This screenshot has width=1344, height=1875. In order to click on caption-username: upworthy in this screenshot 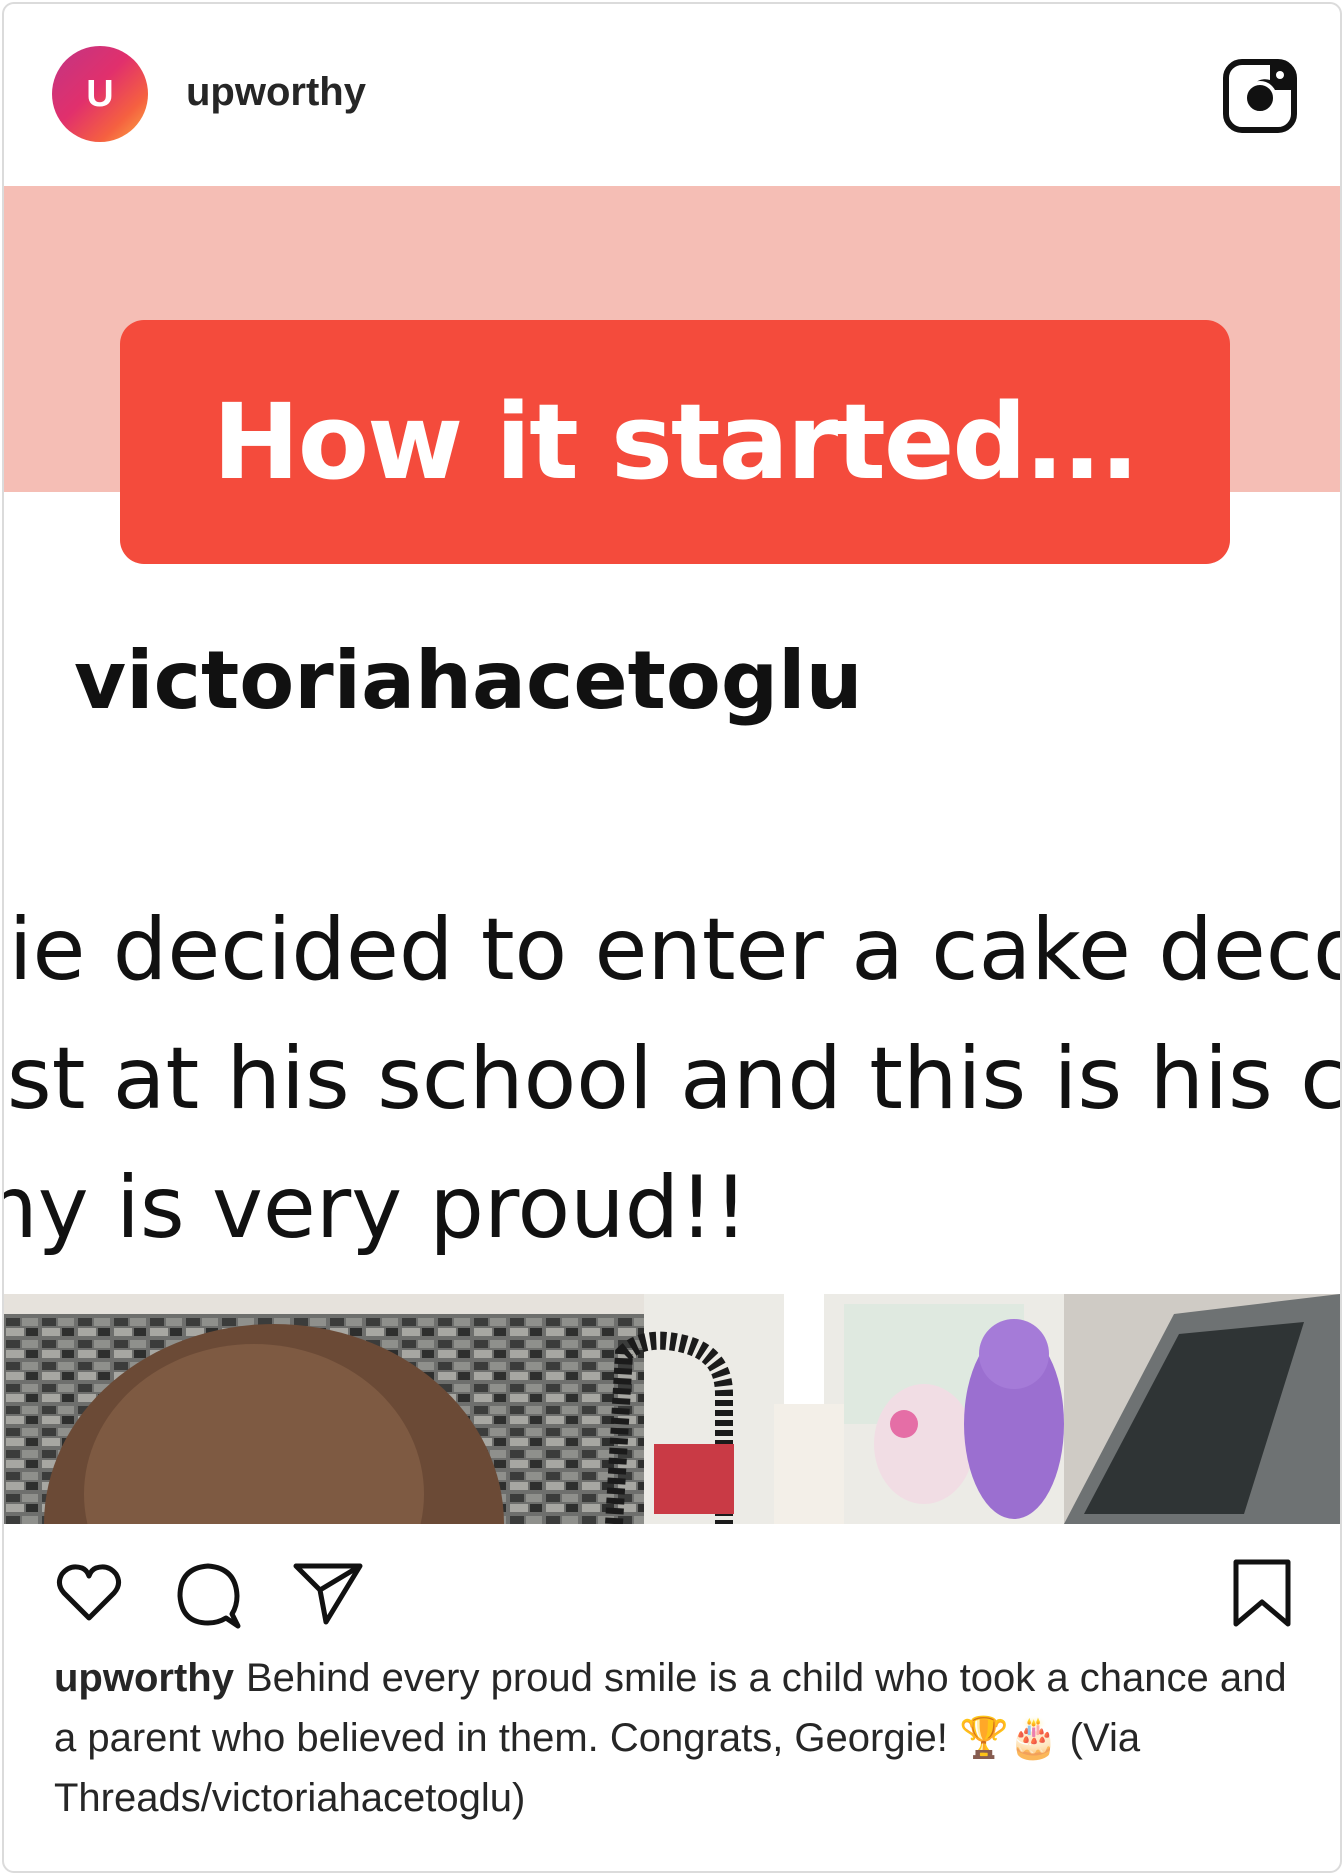, I will do `click(144, 1678)`.